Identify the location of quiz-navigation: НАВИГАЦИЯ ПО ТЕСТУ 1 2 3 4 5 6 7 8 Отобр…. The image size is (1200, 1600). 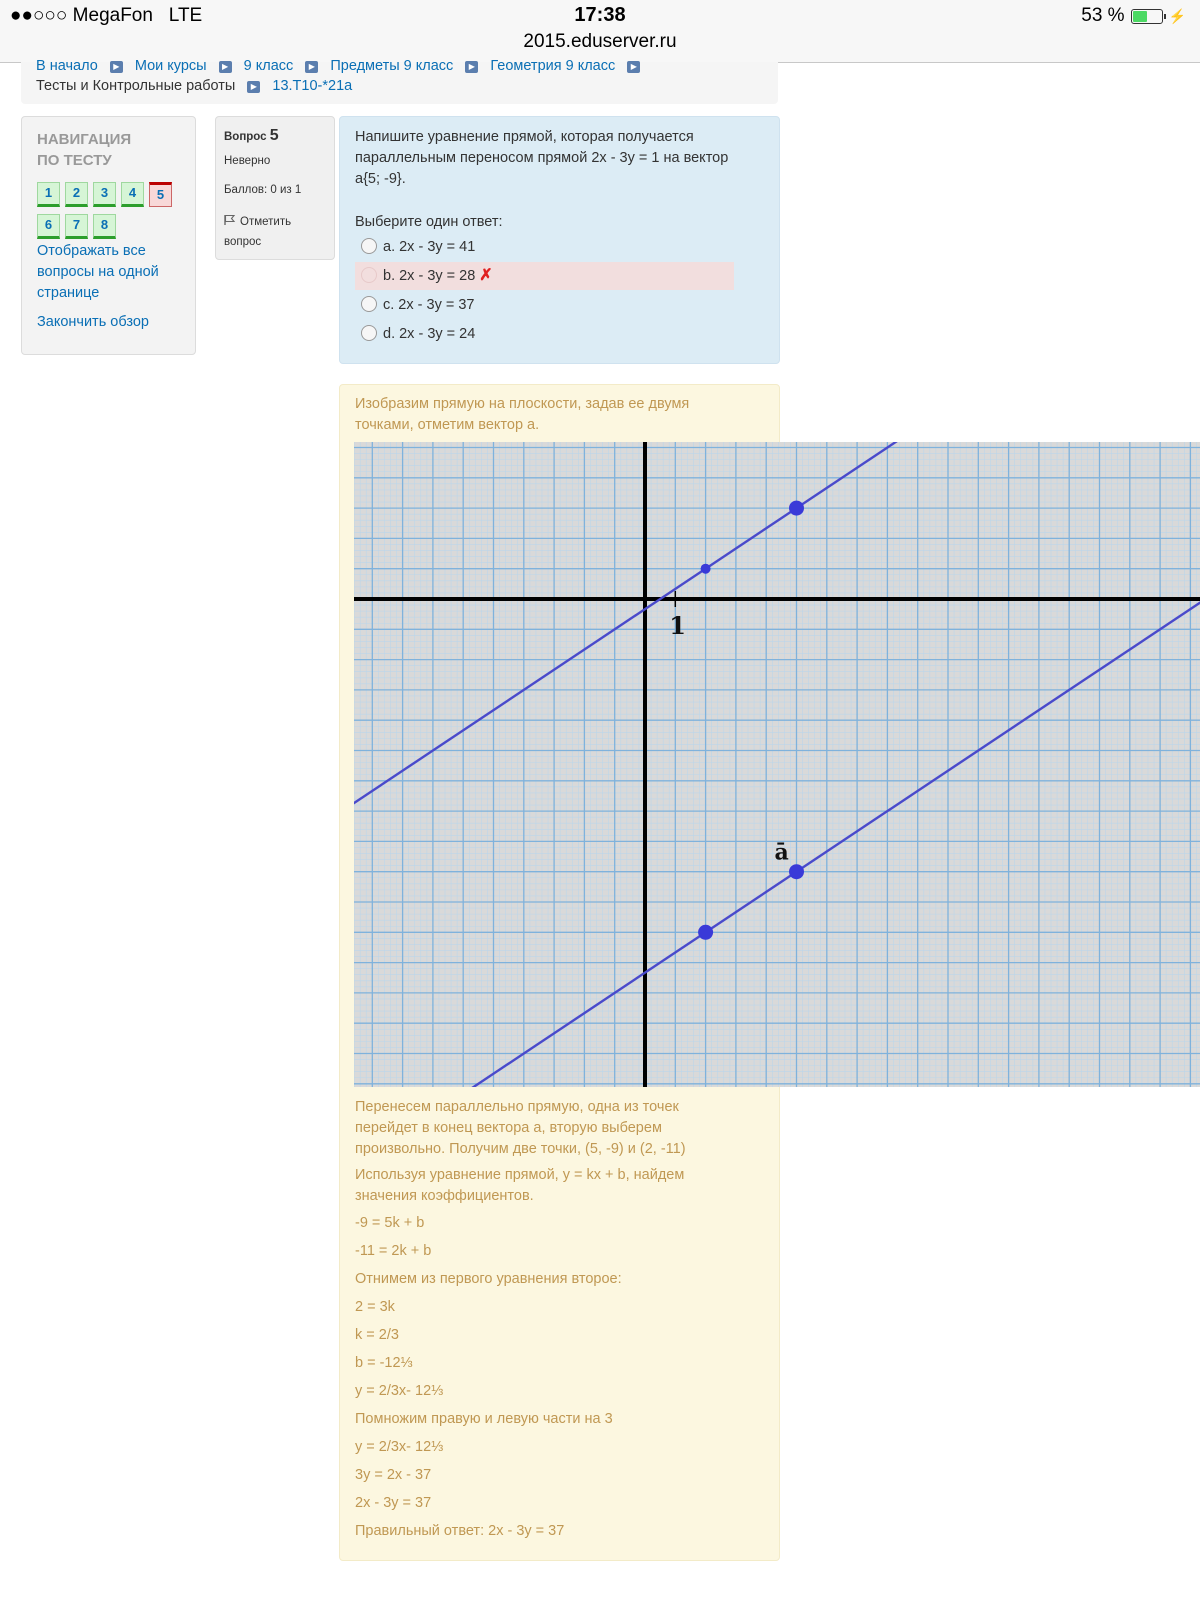
(108, 235).